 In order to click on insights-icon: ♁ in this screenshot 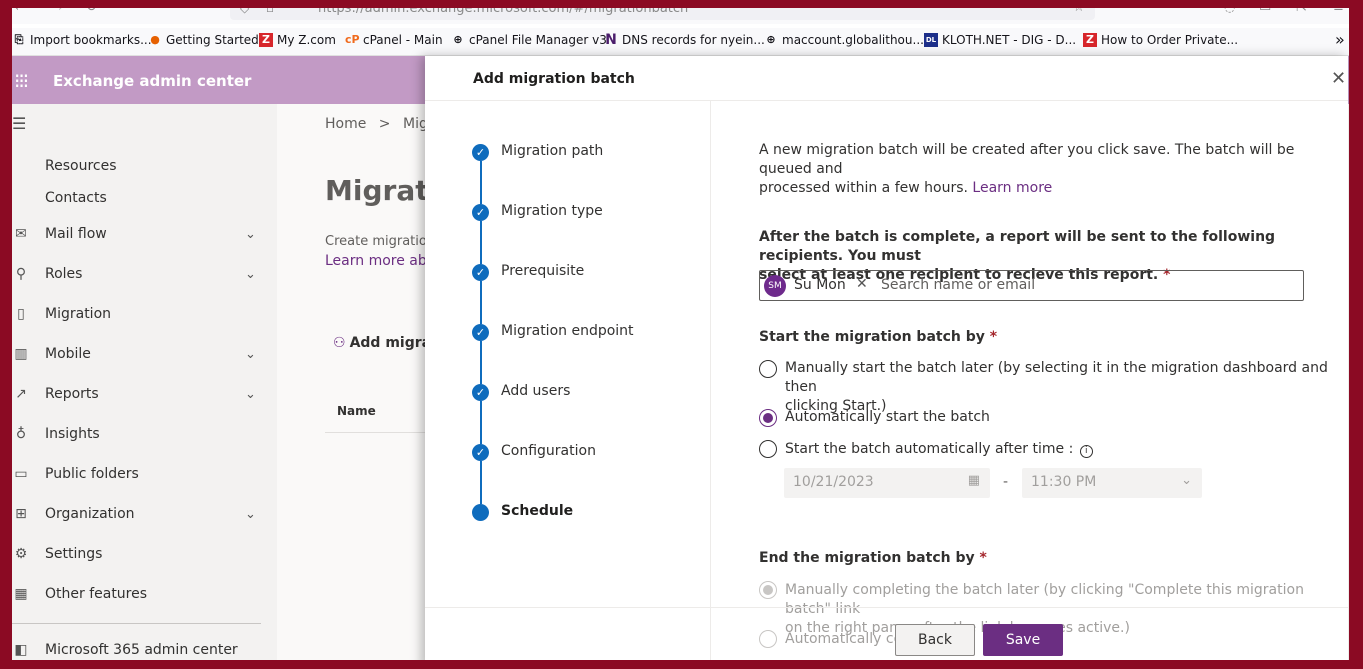, I will do `click(21, 434)`.